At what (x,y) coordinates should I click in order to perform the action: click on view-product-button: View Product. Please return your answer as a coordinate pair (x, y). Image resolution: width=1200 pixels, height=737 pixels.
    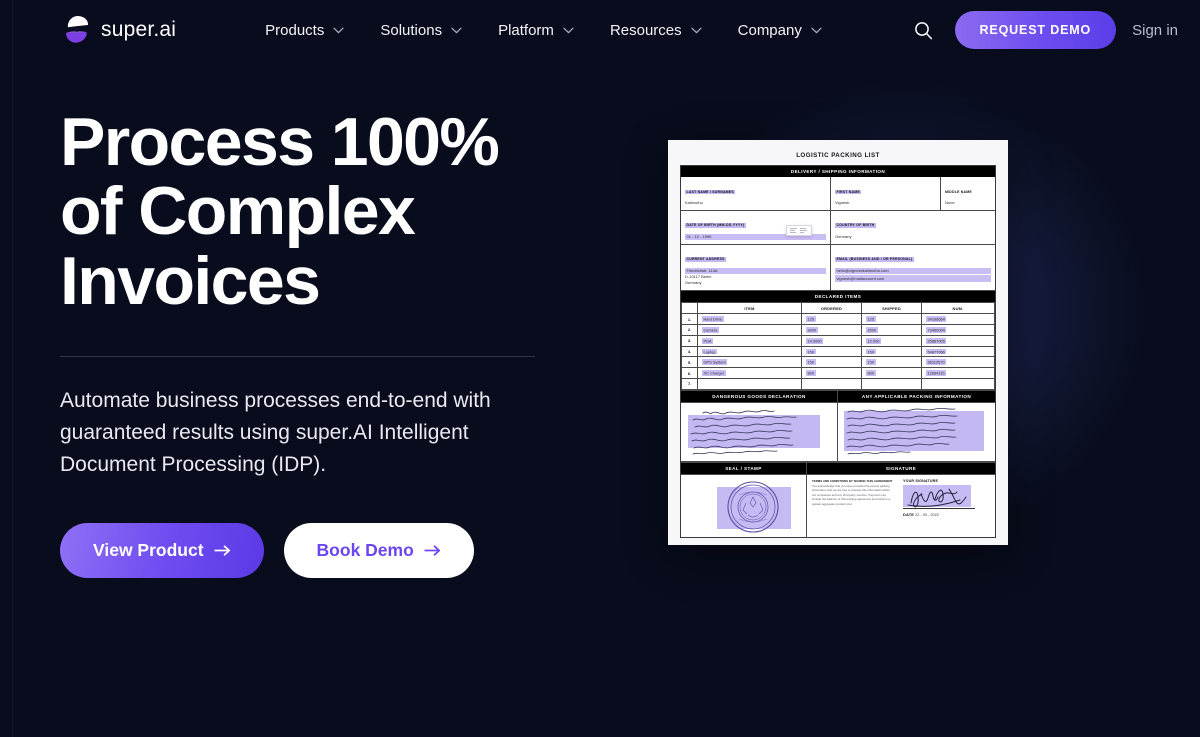
    Looking at the image, I should click on (162, 551).